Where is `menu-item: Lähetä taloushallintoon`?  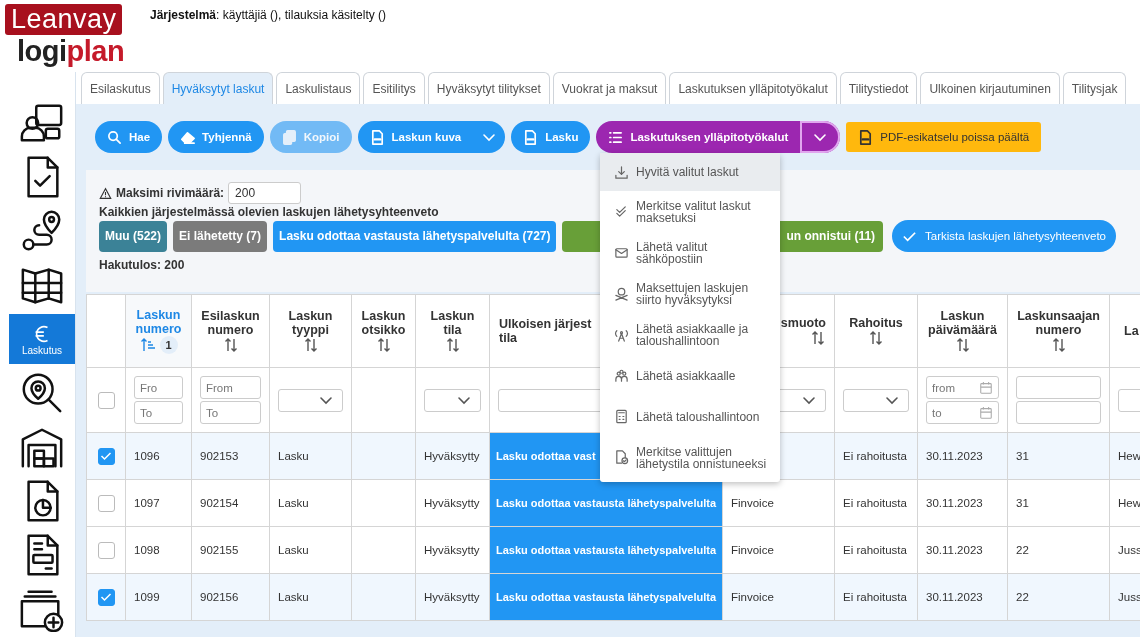
menu-item: Lähetä taloushallintoon is located at coordinates (690, 416).